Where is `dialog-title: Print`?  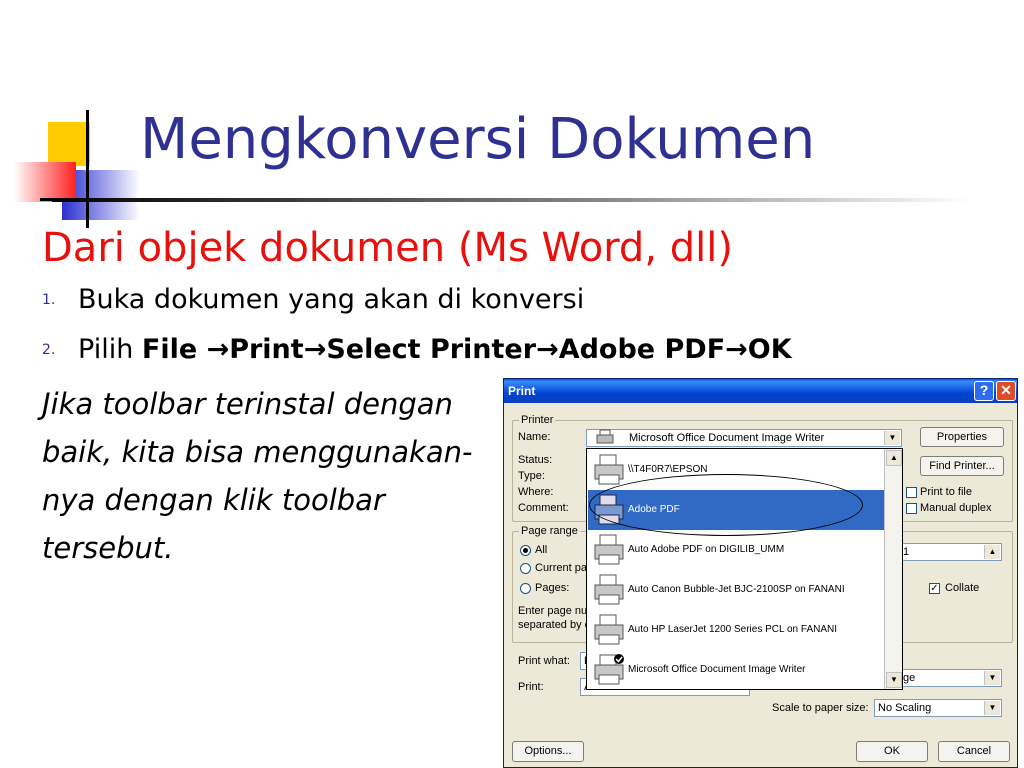
dialog-title: Print is located at coordinates (522, 391).